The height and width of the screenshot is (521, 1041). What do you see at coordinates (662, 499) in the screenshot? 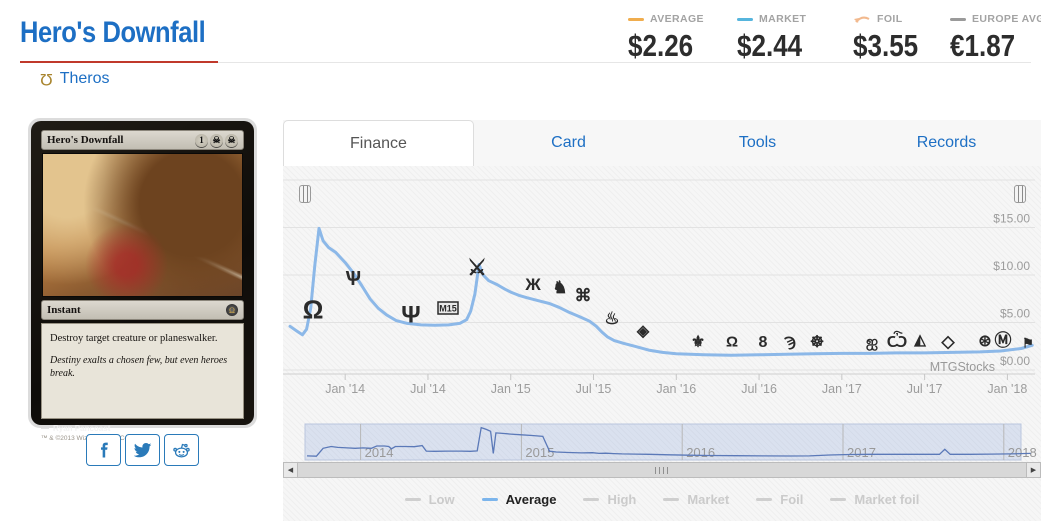
I see `chart-legend: Low Average High Market Foil Market foil` at bounding box center [662, 499].